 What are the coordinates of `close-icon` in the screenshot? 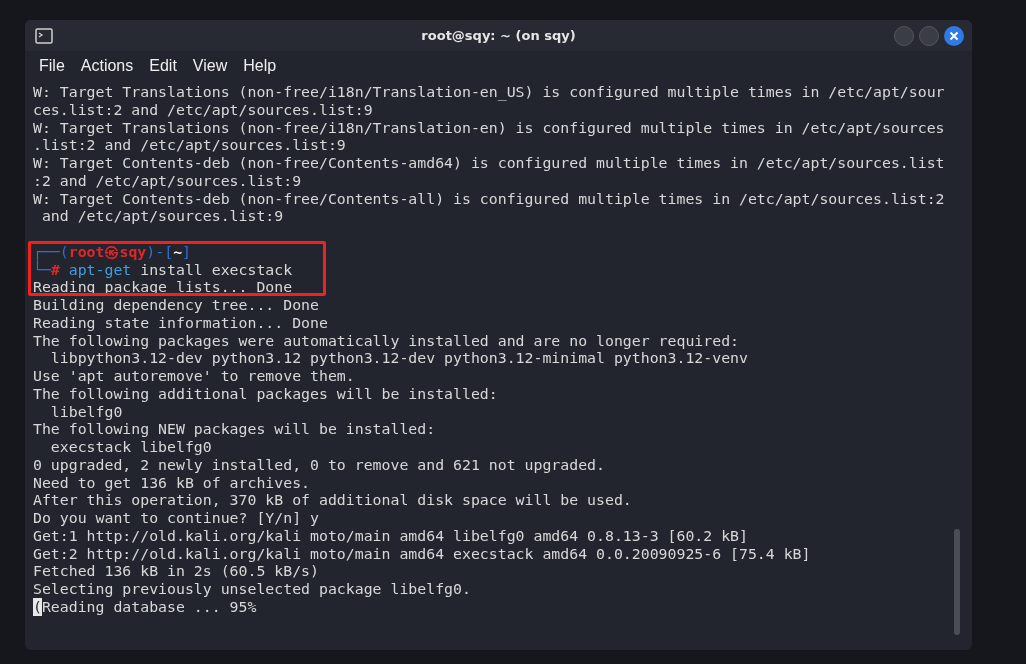 It's located at (954, 35).